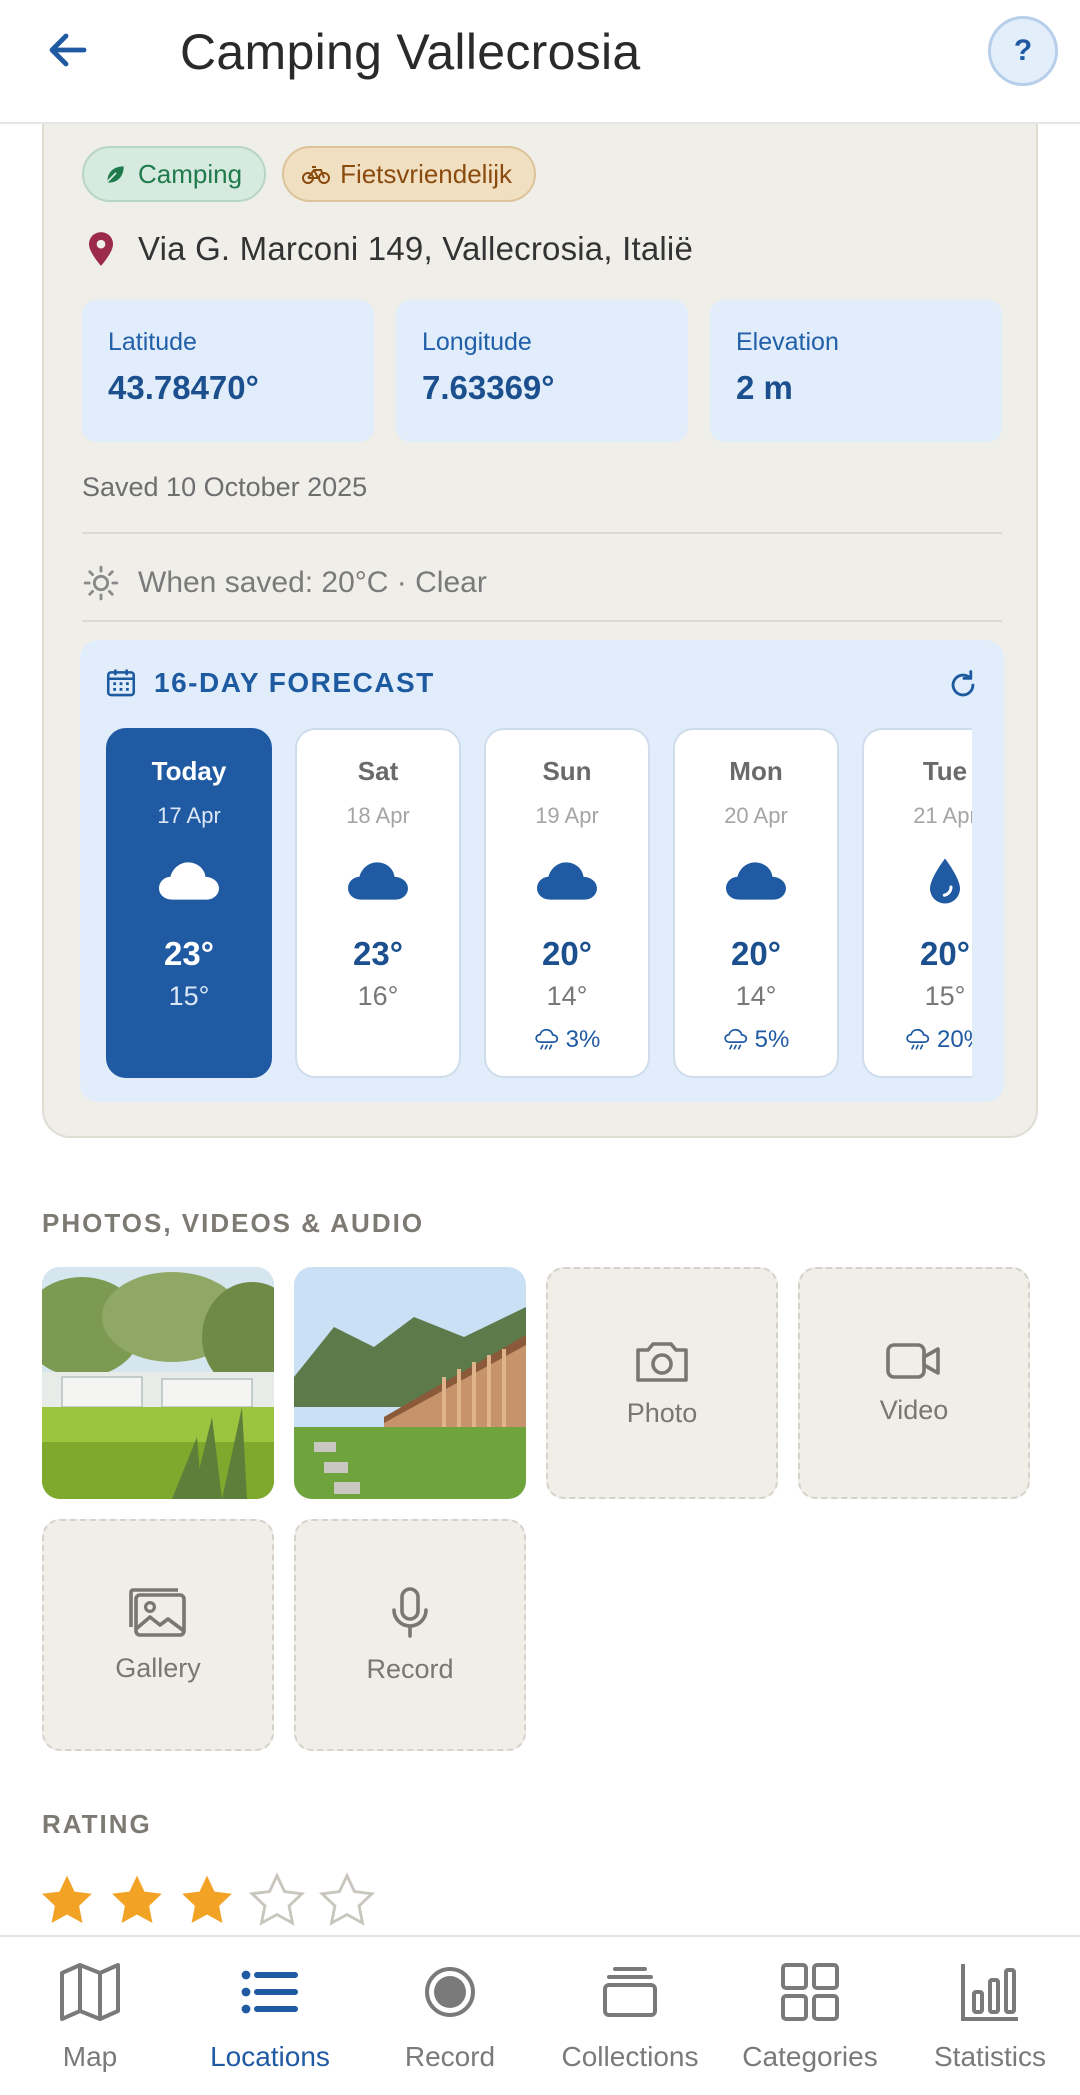 The image size is (1080, 2095). What do you see at coordinates (378, 903) in the screenshot?
I see `forecast-day-sat: Sat 18 Apr 23° 16°` at bounding box center [378, 903].